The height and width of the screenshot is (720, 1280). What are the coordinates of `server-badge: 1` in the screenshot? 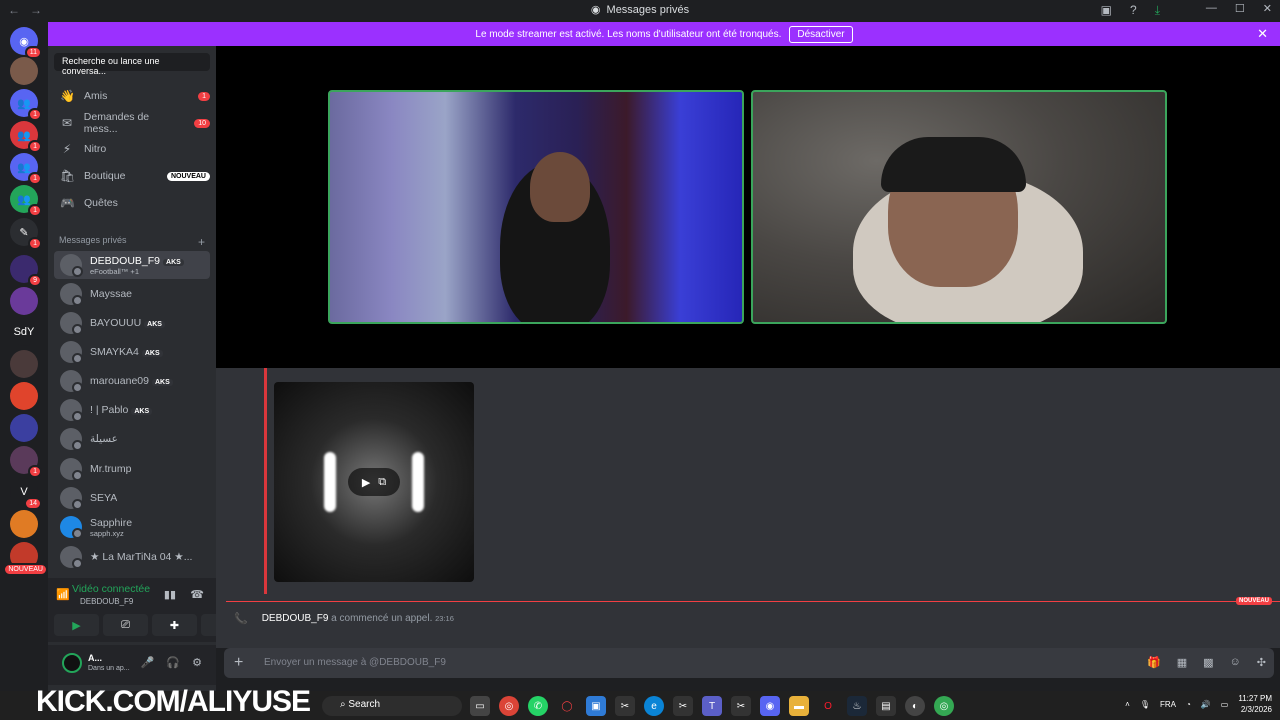 It's located at (35, 146).